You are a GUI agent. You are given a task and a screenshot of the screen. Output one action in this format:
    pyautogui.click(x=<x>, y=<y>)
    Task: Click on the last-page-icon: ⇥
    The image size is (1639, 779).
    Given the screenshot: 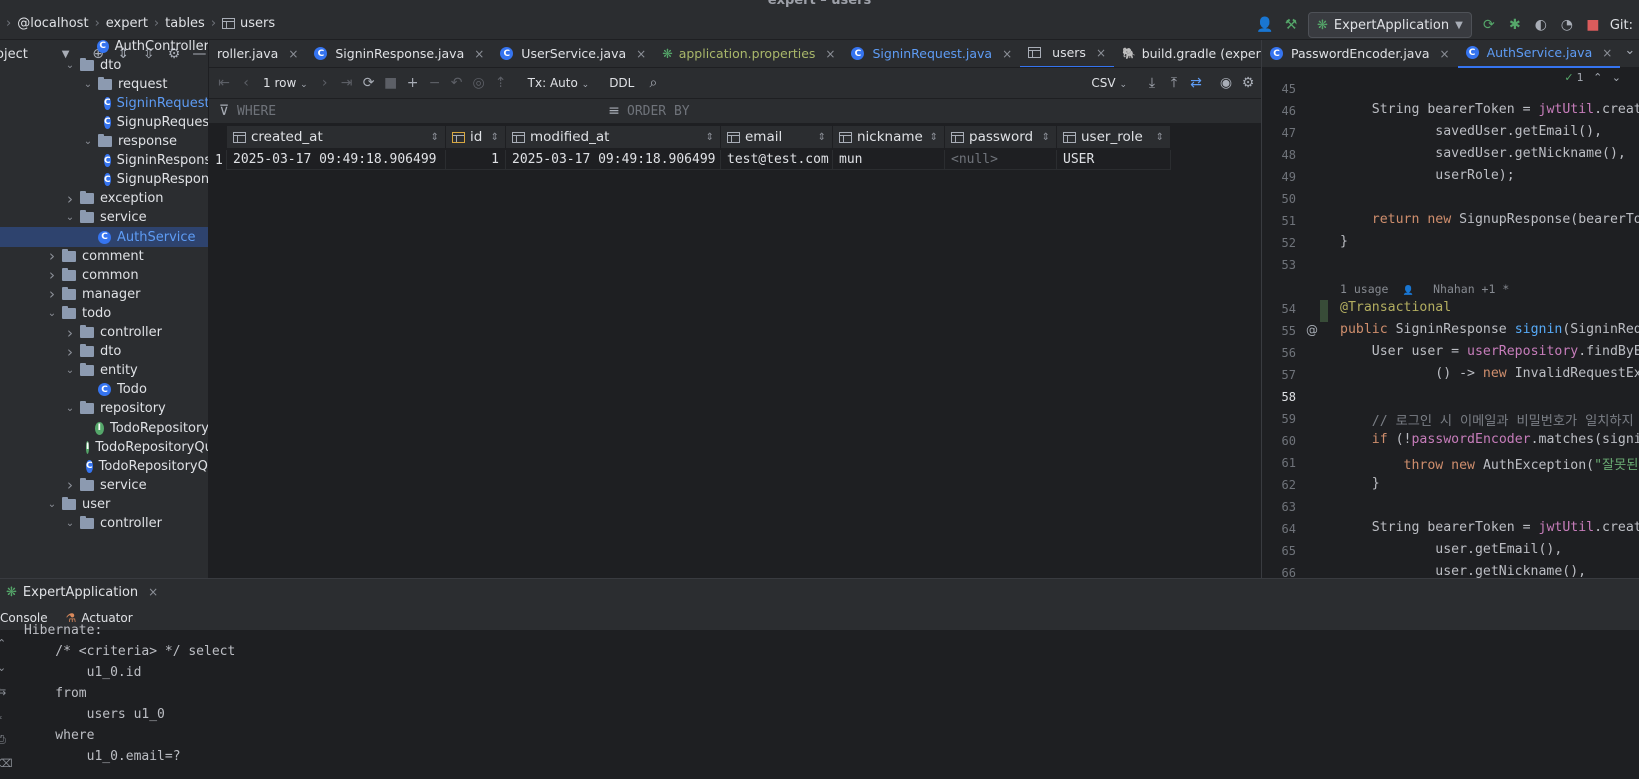 What is the action you would take?
    pyautogui.click(x=347, y=83)
    